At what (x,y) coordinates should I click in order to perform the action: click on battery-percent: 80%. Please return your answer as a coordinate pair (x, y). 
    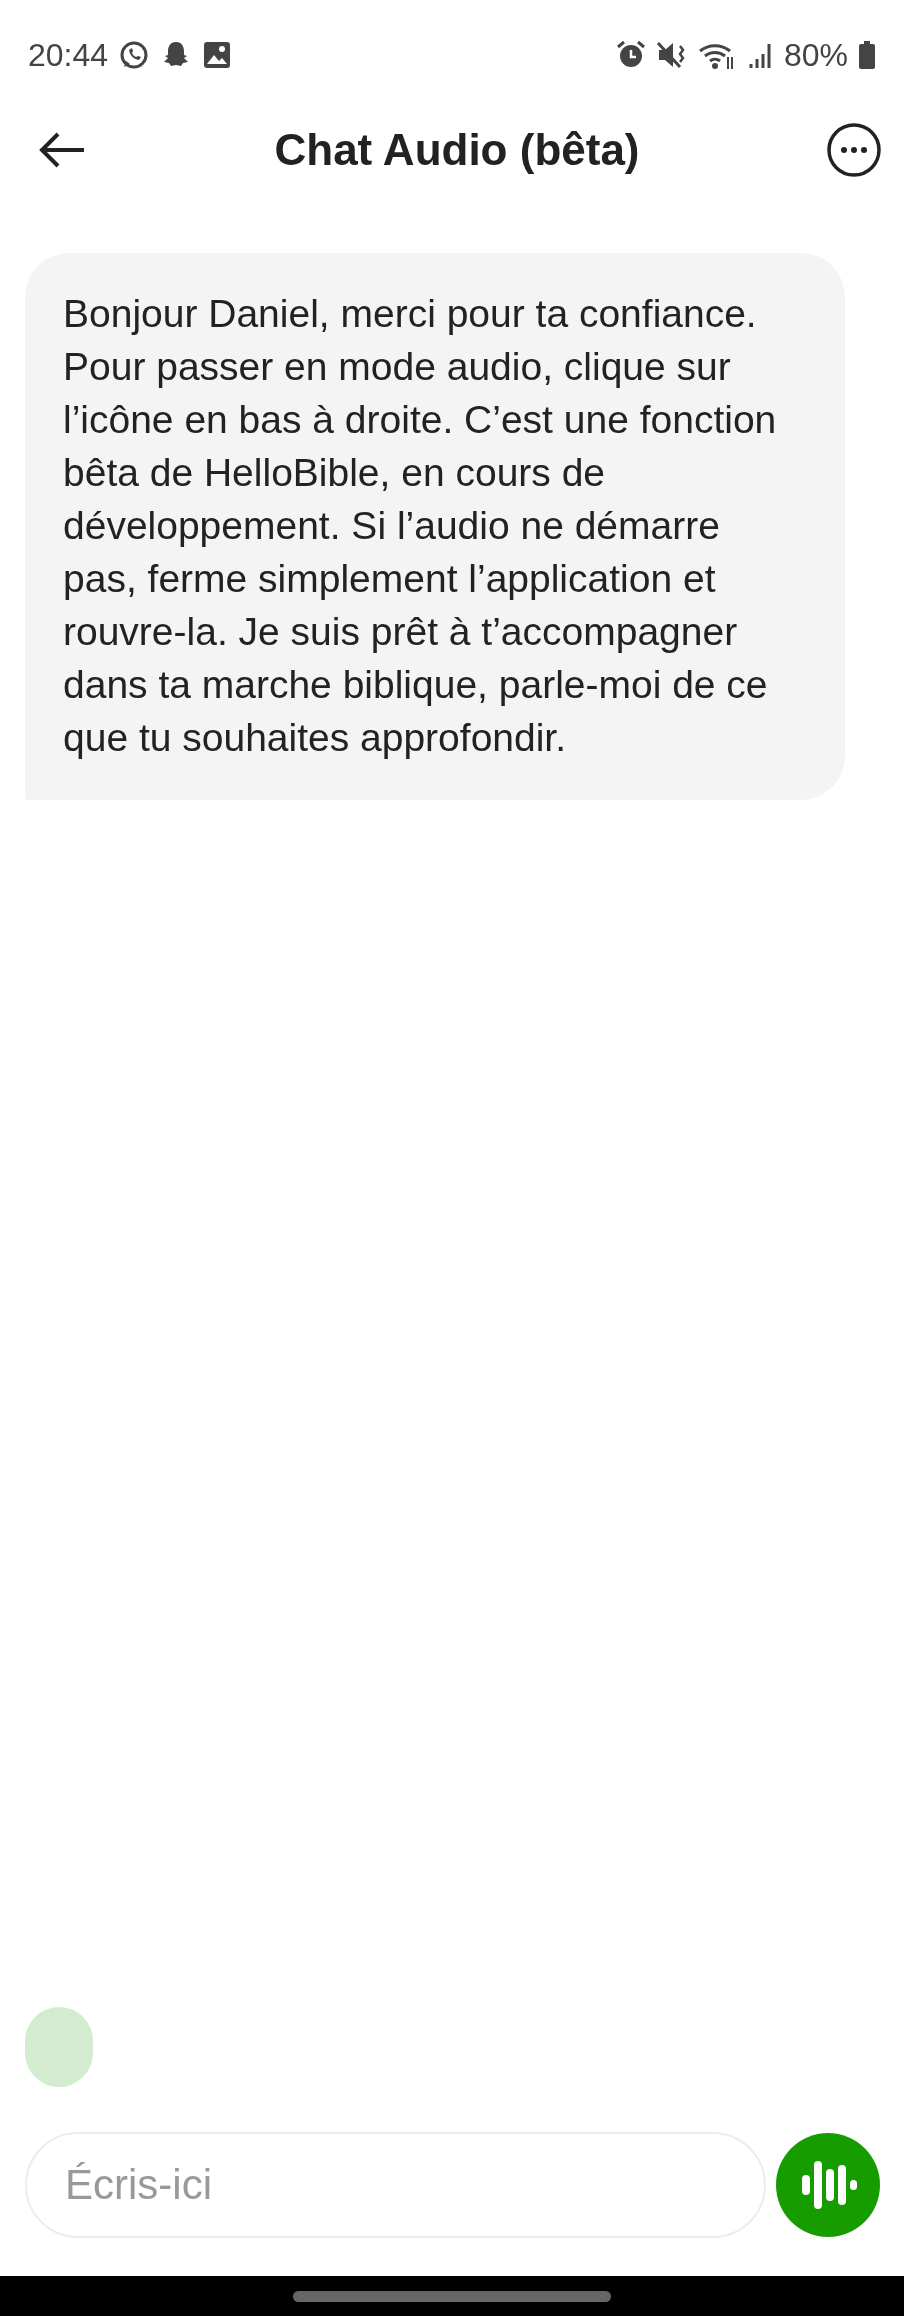
    Looking at the image, I should click on (815, 55).